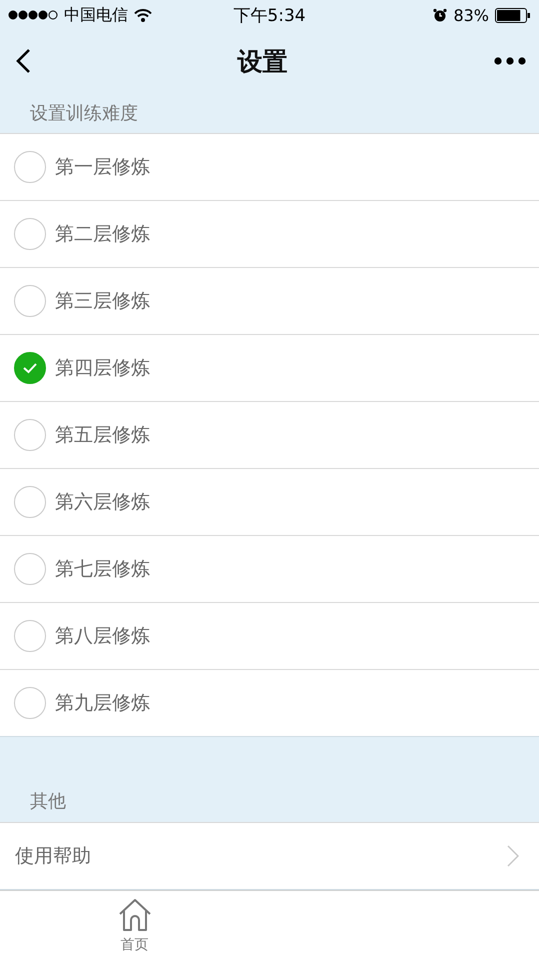 The height and width of the screenshot is (960, 539). What do you see at coordinates (143, 15) in the screenshot?
I see `wifi-icon` at bounding box center [143, 15].